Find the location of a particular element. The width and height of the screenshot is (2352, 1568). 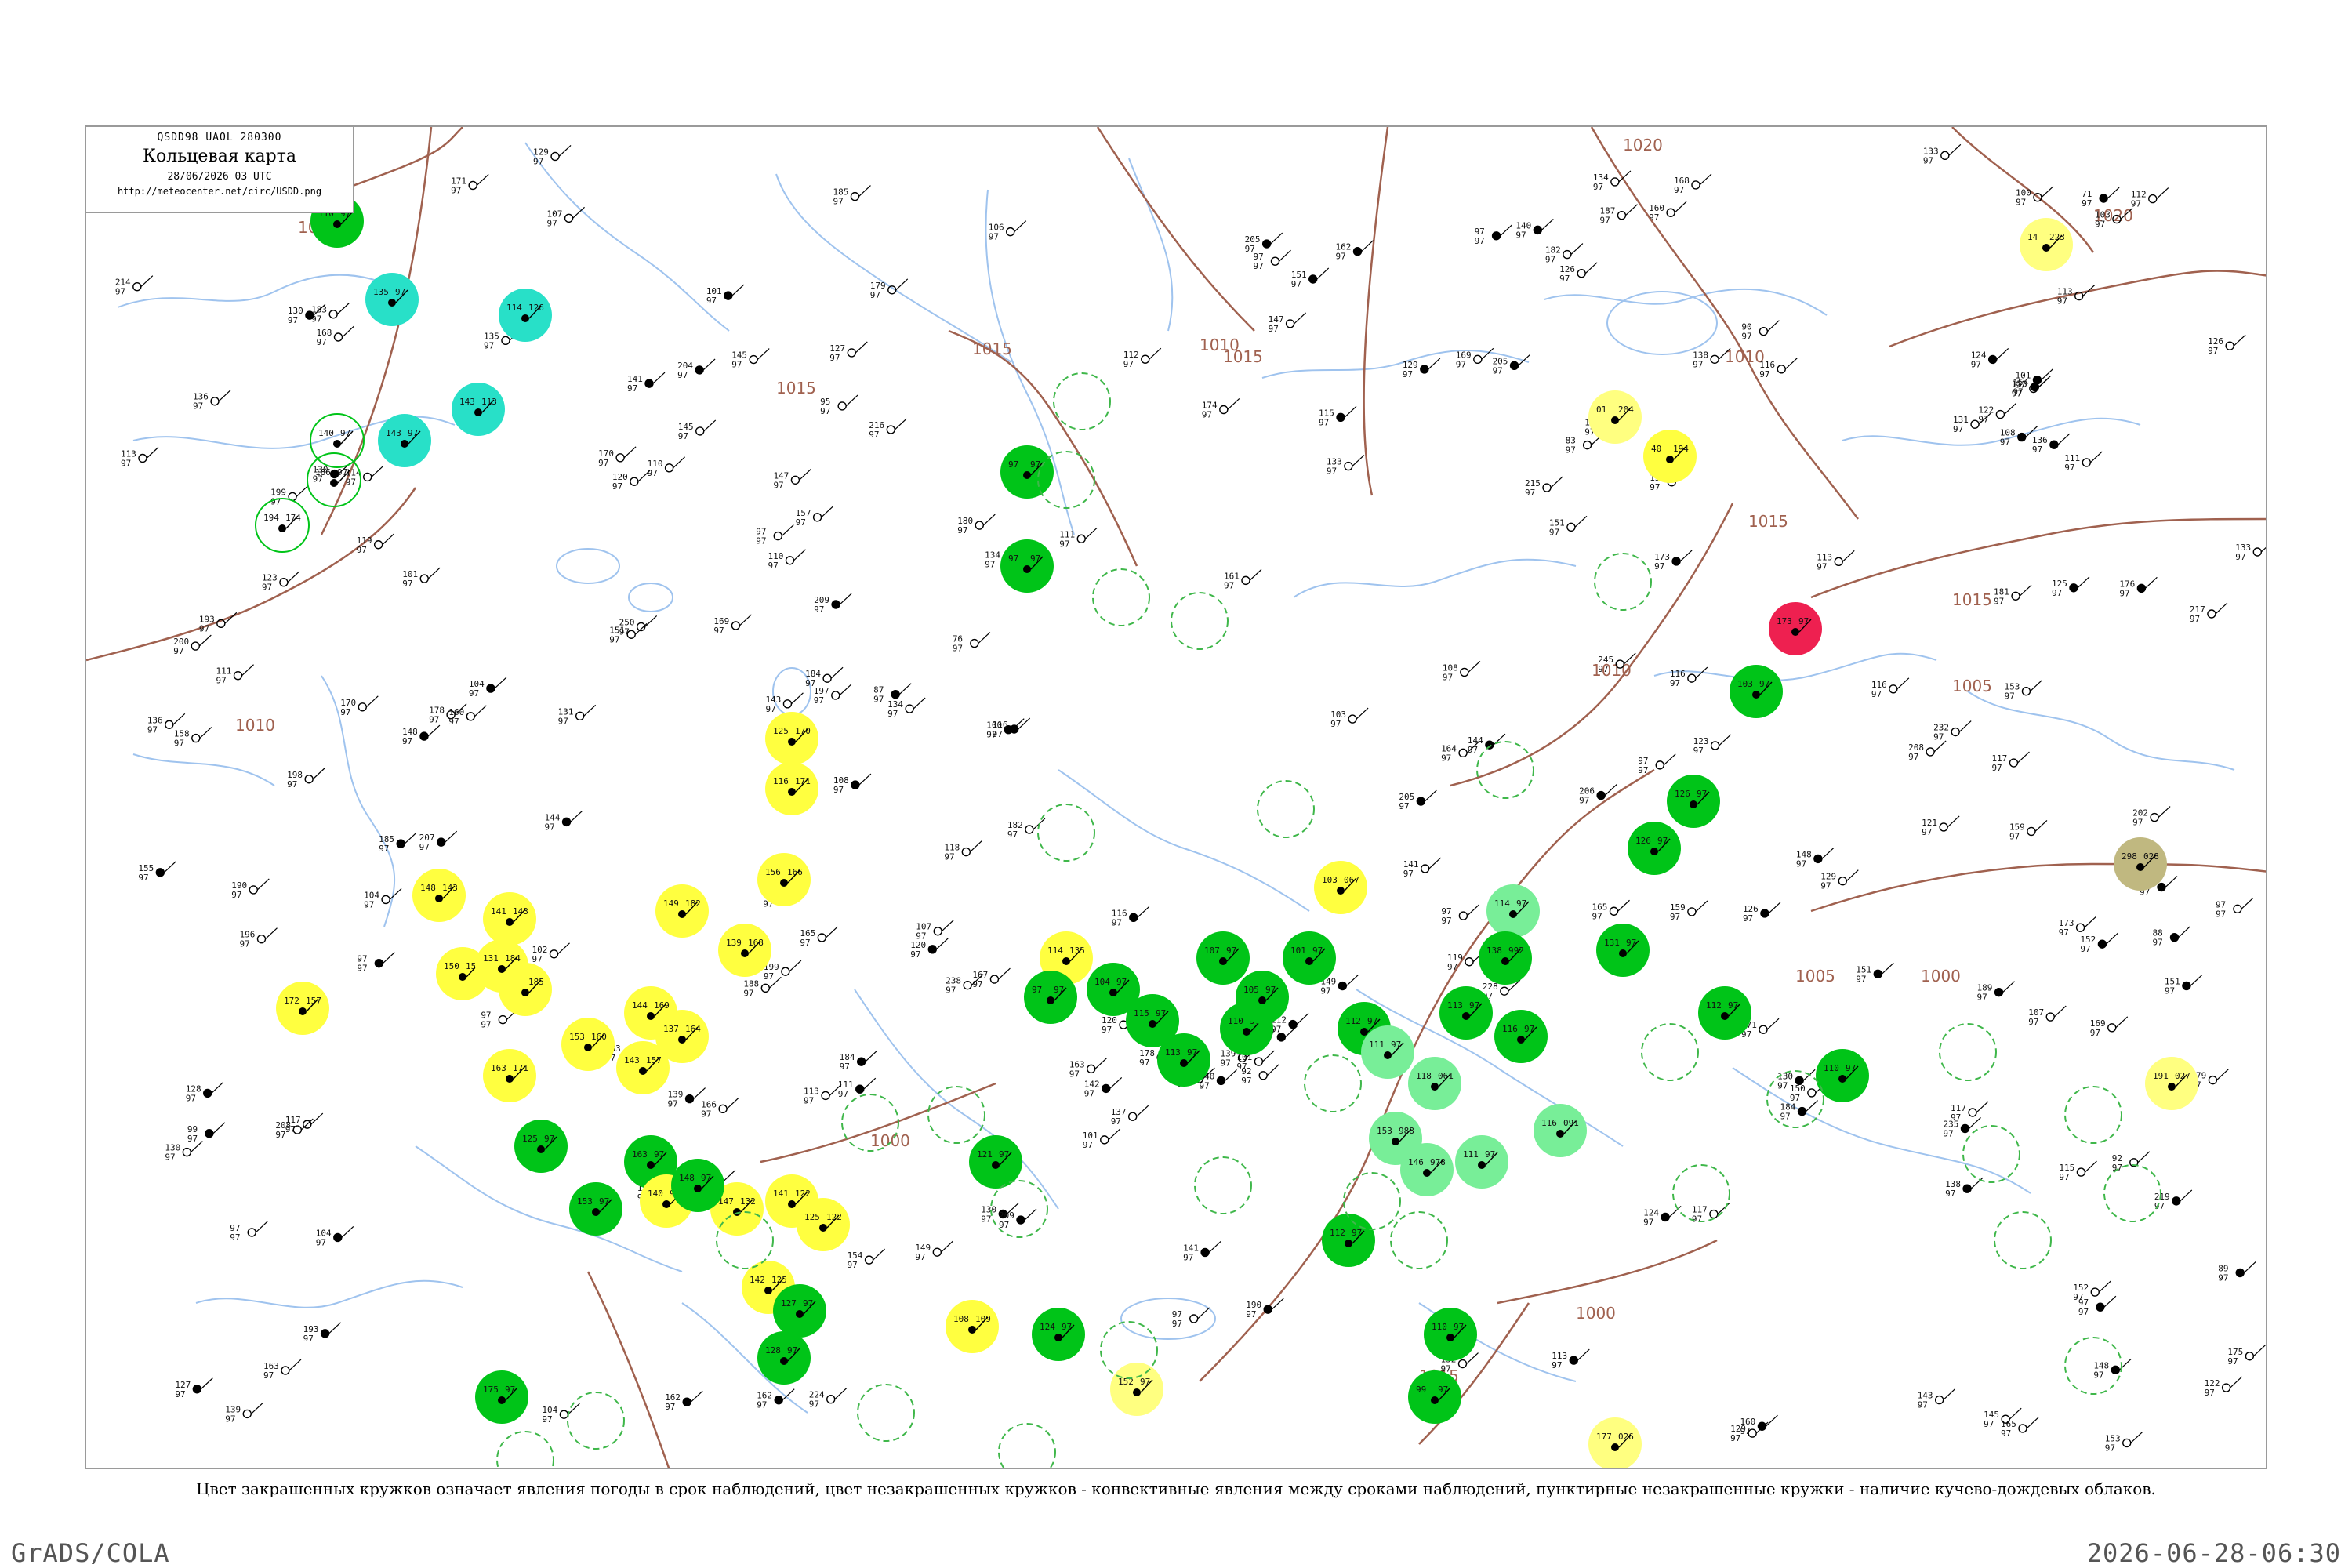

highlighted-station: 172 157 is located at coordinates (302, 1008).